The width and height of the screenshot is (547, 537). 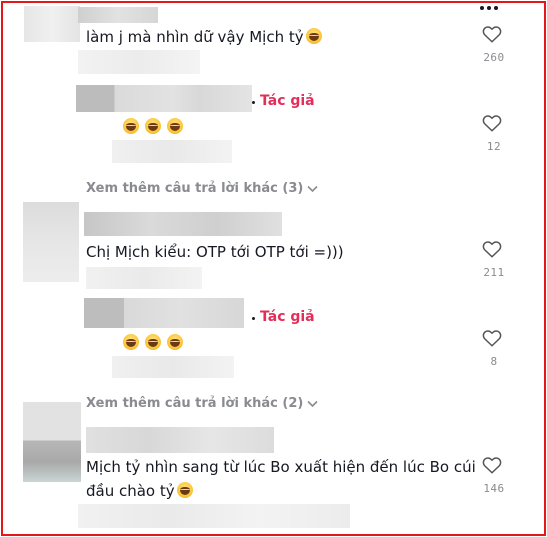 What do you see at coordinates (494, 488) in the screenshot?
I see `like-count: 146` at bounding box center [494, 488].